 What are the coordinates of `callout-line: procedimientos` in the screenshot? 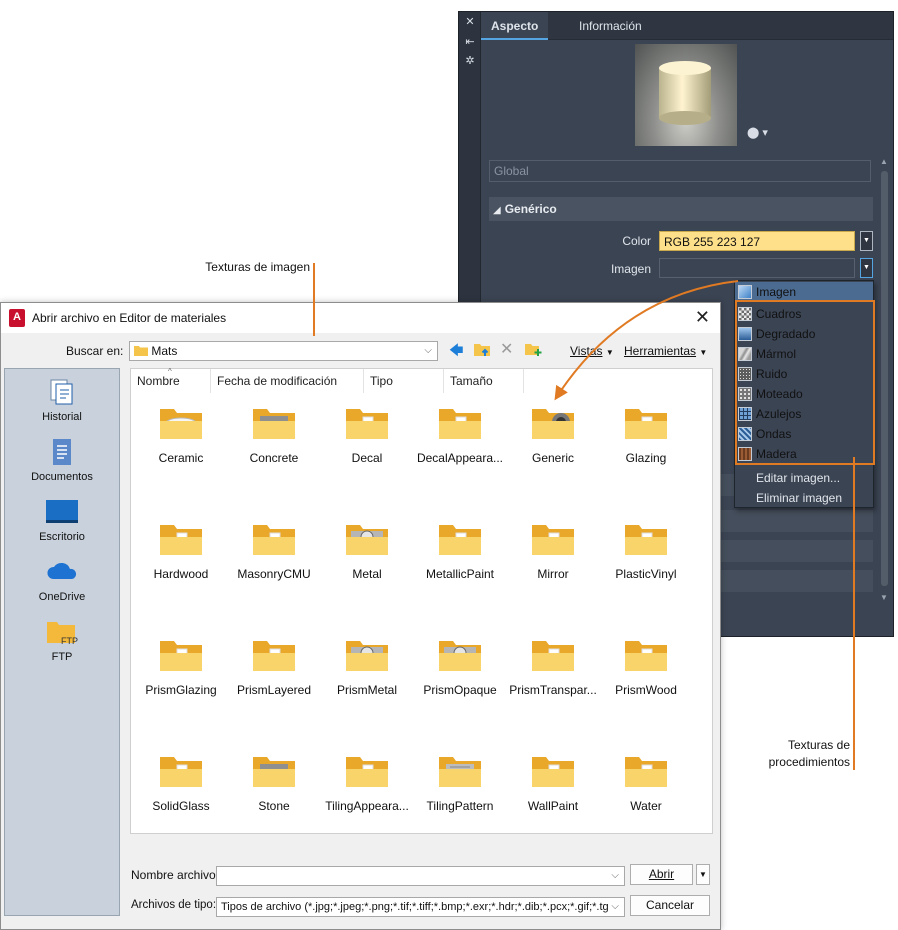 It's located at (809, 762).